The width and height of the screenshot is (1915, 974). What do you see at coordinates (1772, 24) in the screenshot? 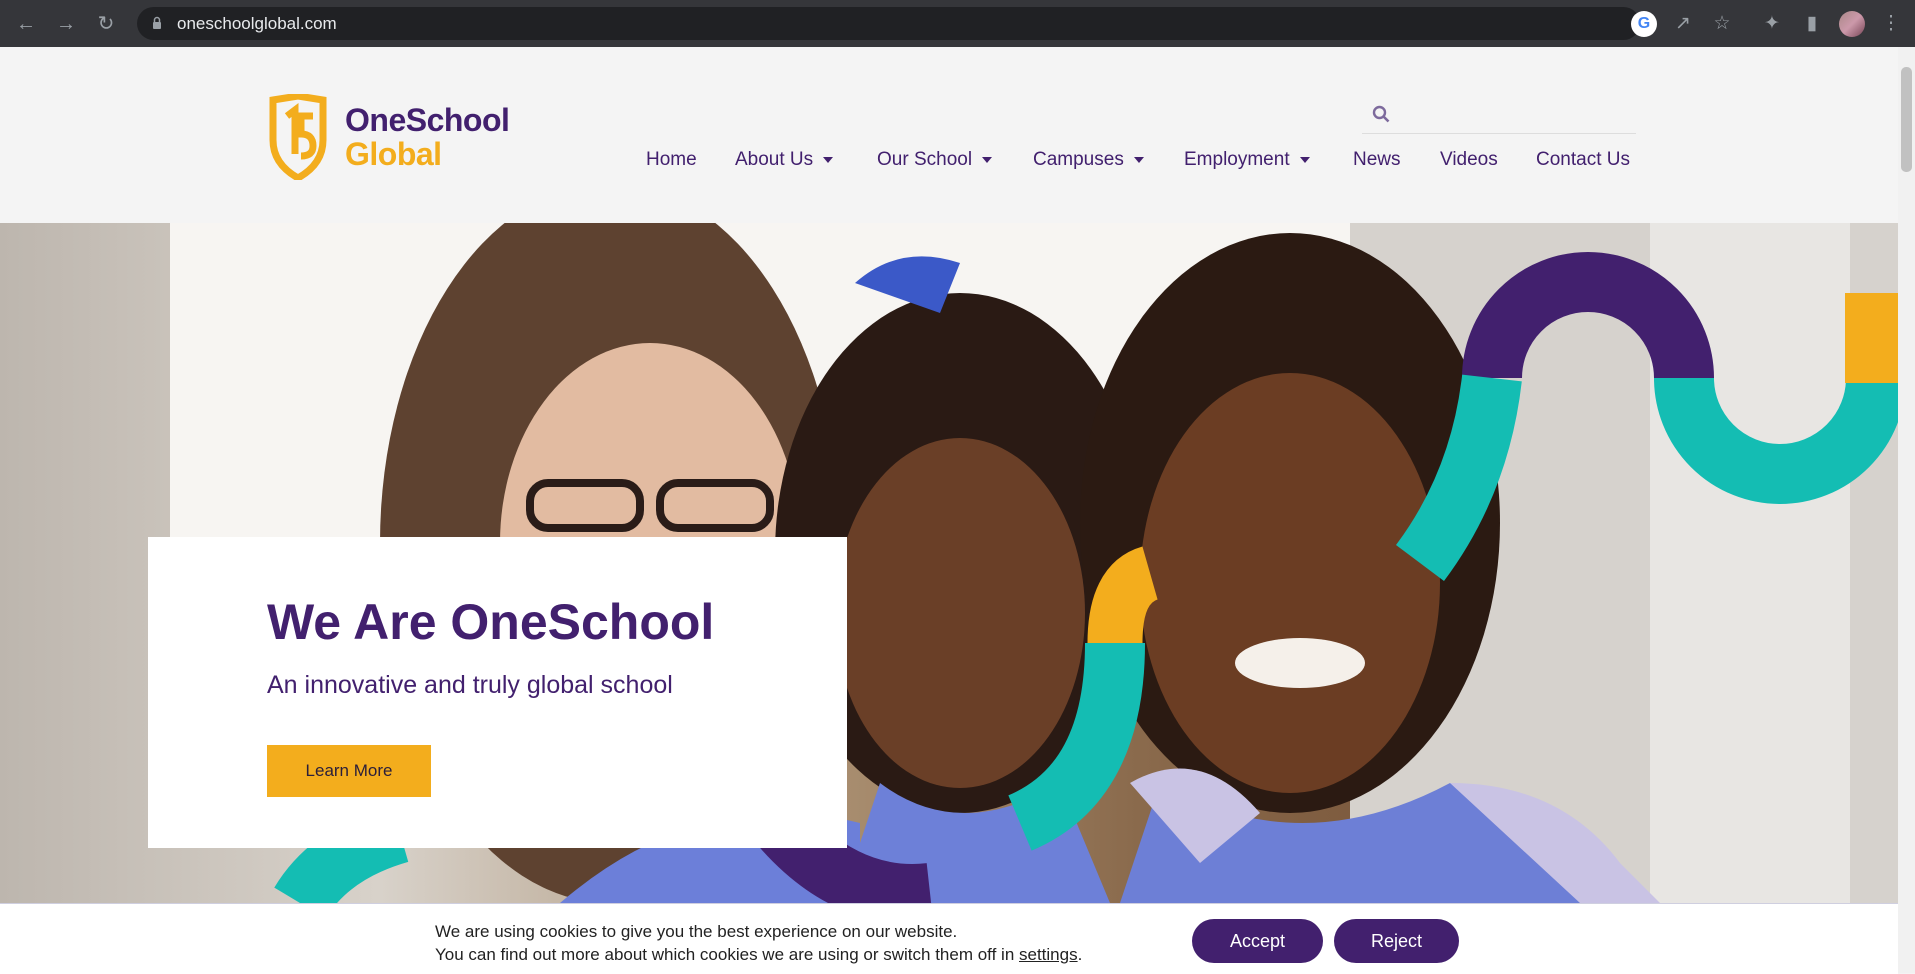
I see `extensions-icon: ✦` at bounding box center [1772, 24].